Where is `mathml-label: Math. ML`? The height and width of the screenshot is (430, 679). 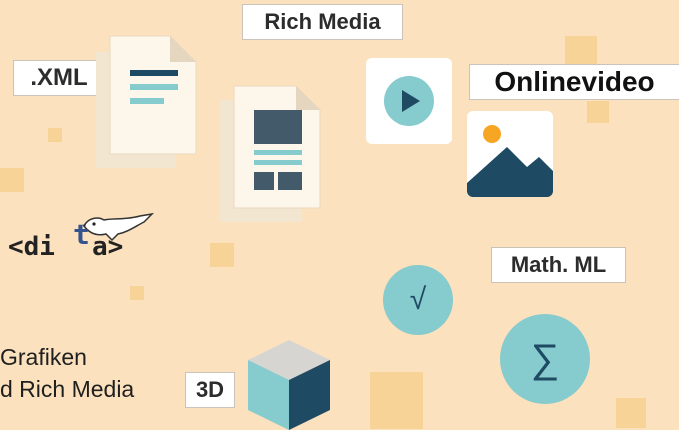
mathml-label: Math. ML is located at coordinates (558, 265).